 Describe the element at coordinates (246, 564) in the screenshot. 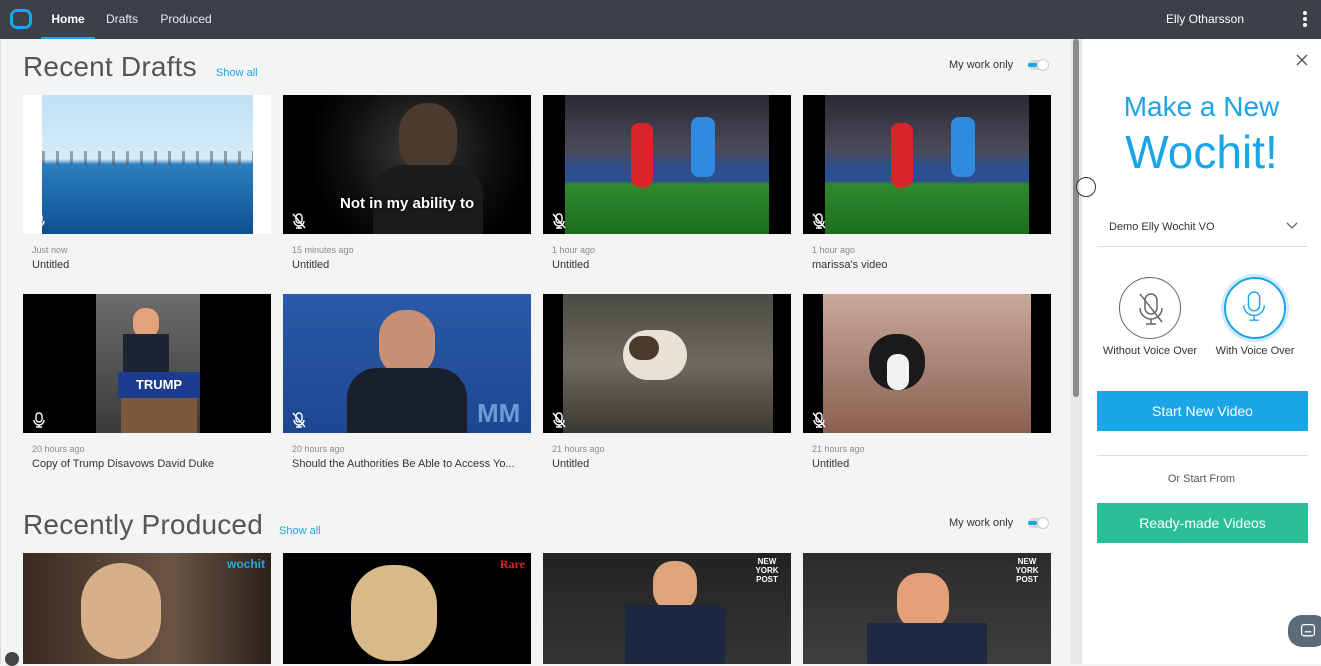

I see `brand-watermark: wochit` at that location.